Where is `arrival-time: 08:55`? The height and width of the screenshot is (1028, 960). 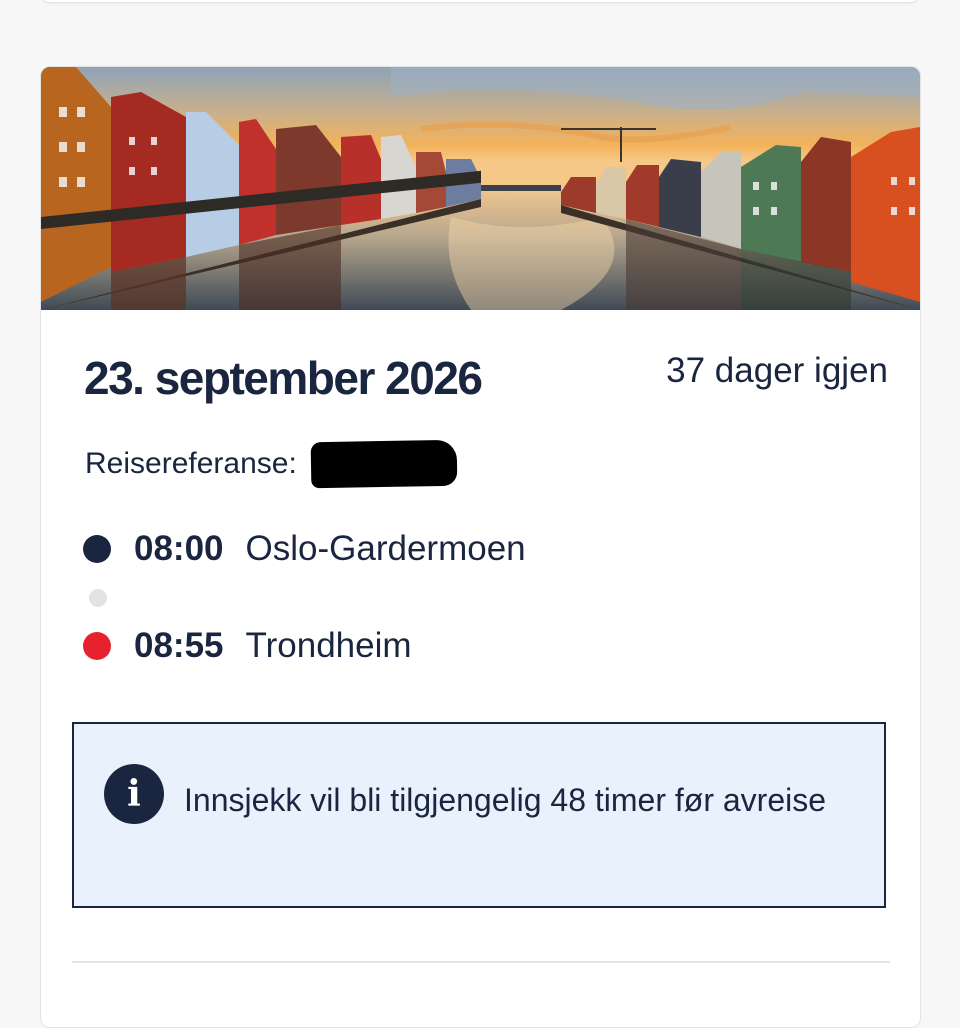 arrival-time: 08:55 is located at coordinates (179, 645).